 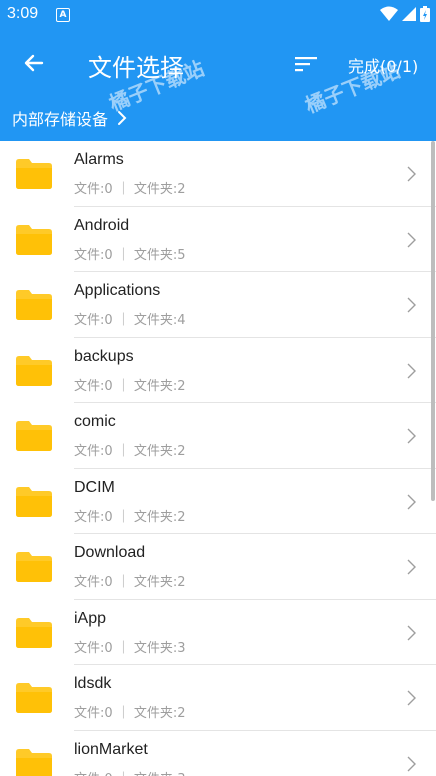 What do you see at coordinates (63, 15) in the screenshot?
I see `notification-icon: A` at bounding box center [63, 15].